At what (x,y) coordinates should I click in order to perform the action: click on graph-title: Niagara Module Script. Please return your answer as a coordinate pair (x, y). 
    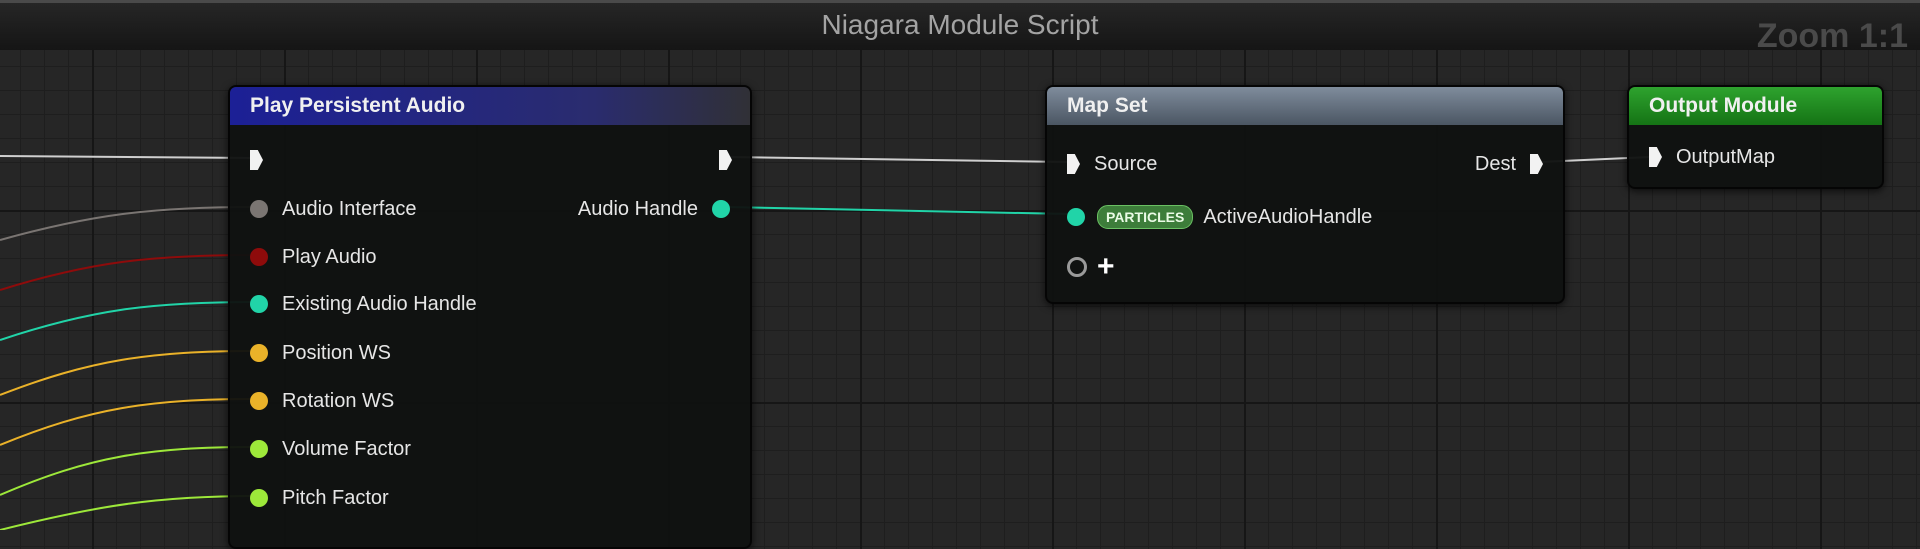
    Looking at the image, I should click on (960, 24).